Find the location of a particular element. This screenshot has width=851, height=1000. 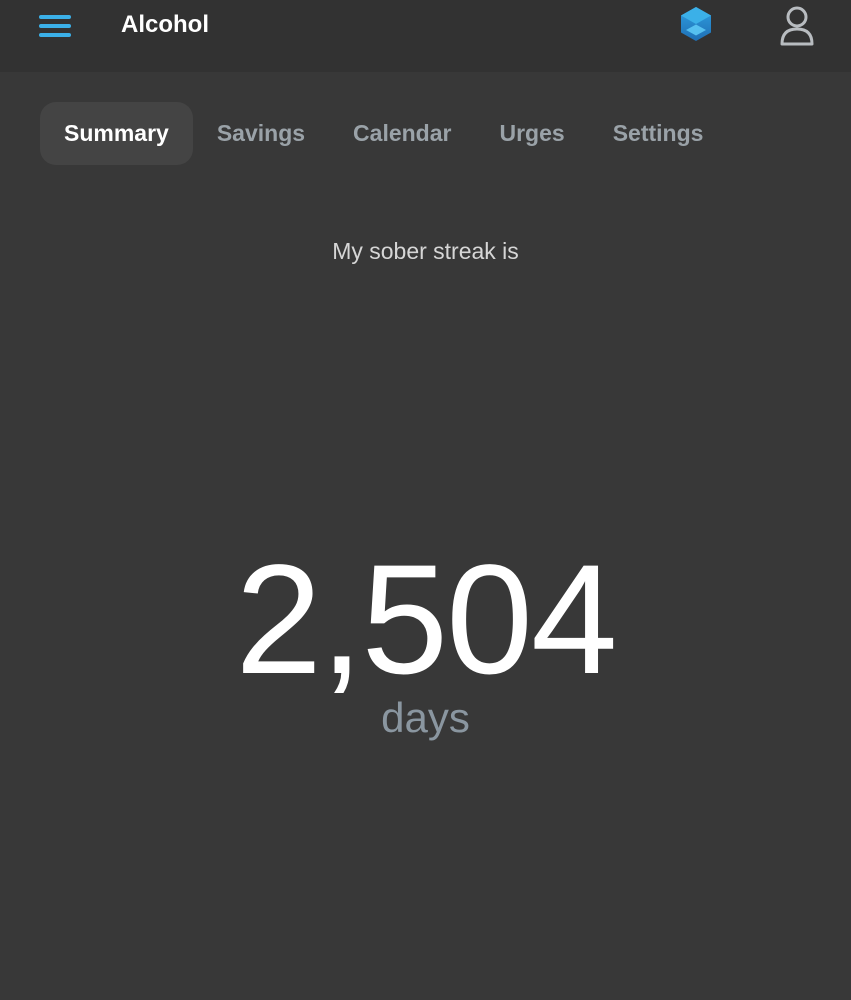

streak-subtitle: My sober streak is is located at coordinates (425, 251).